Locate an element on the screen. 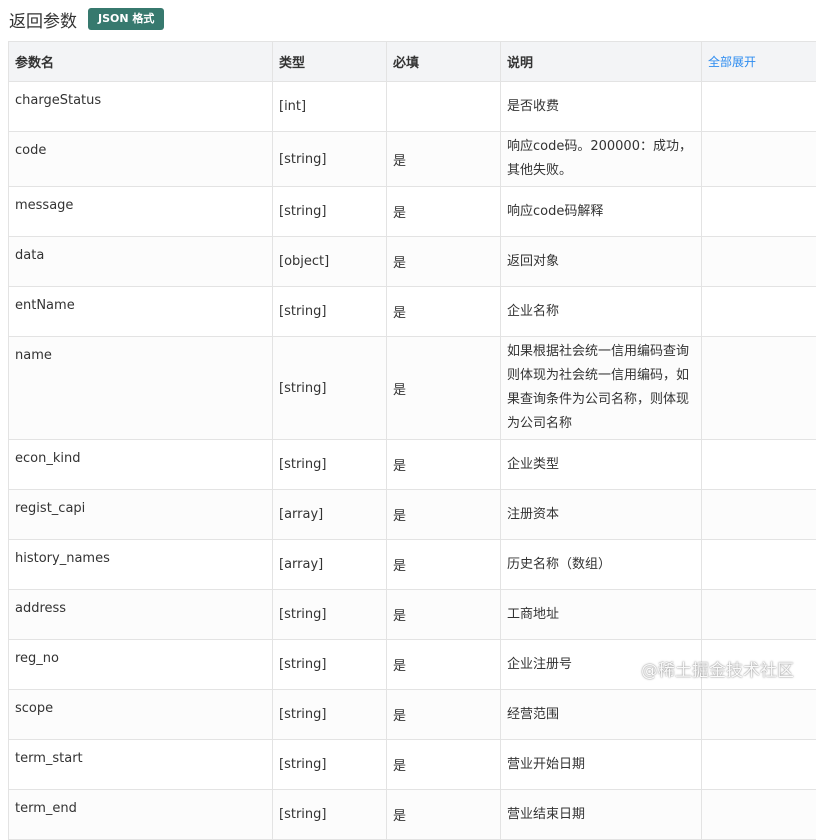 This screenshot has width=816, height=840. param-description: 企业名称 is located at coordinates (601, 312).